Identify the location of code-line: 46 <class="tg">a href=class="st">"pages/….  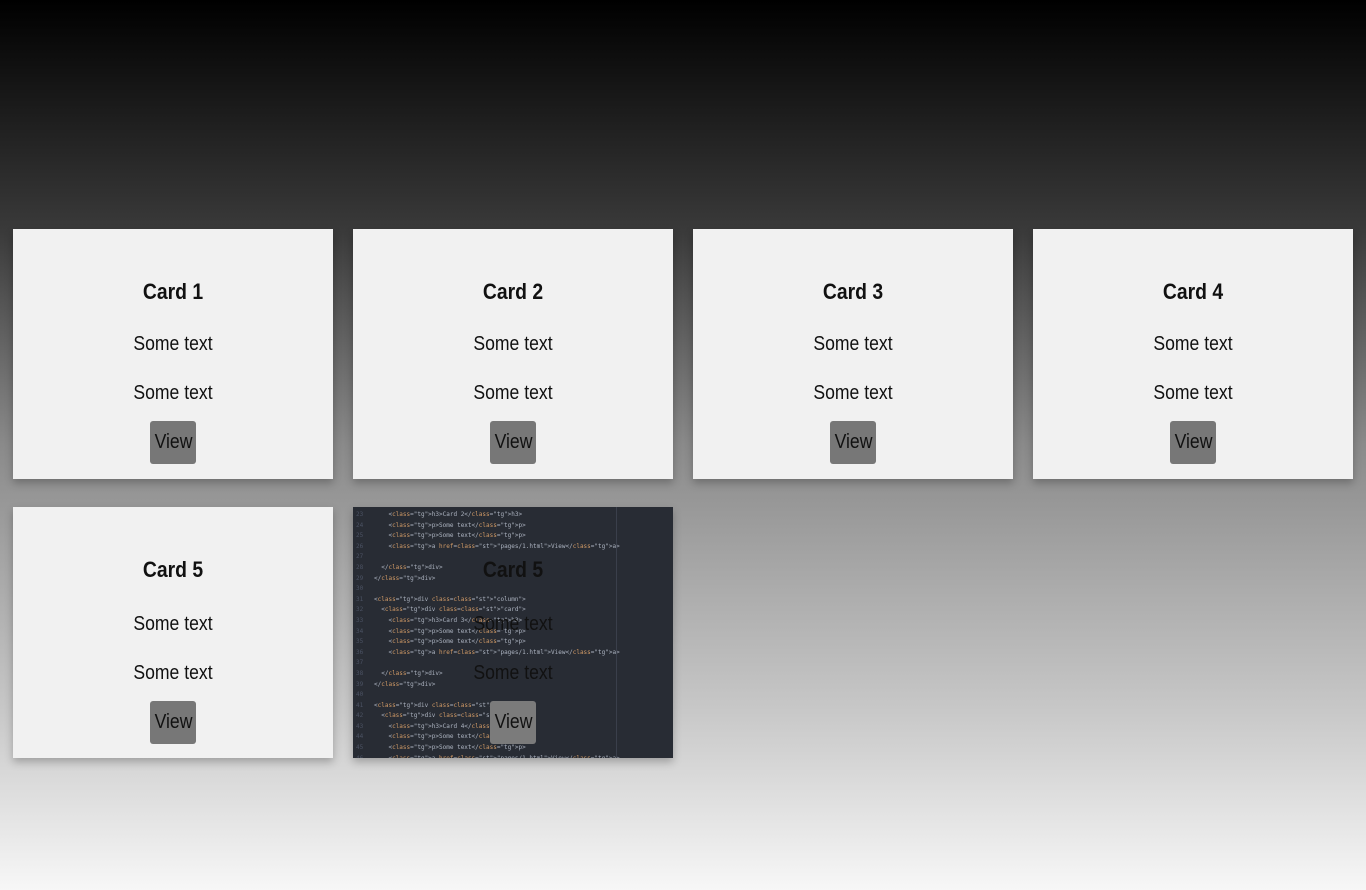
(513, 756).